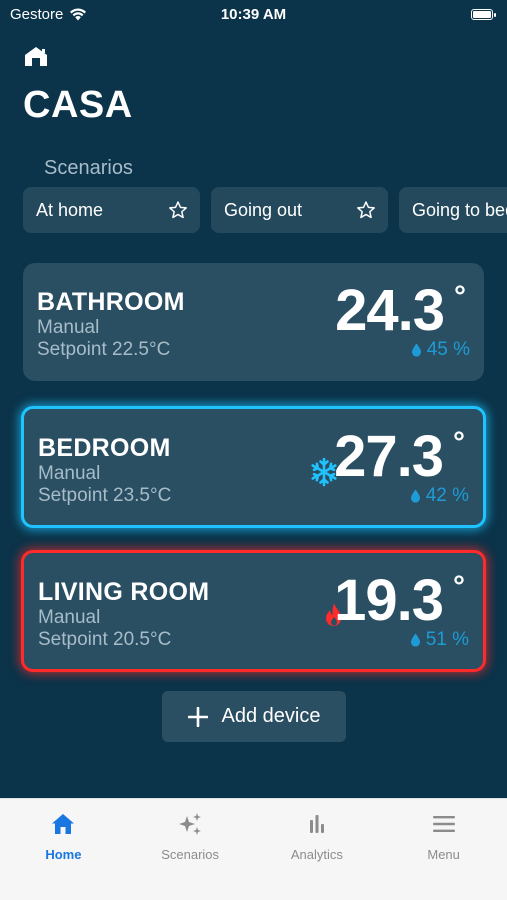 The width and height of the screenshot is (507, 900). I want to click on room-temperature: 27.3, so click(389, 456).